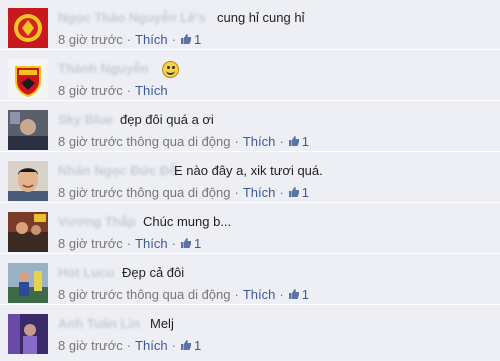 The width and height of the screenshot is (500, 361). Describe the element at coordinates (167, 119) in the screenshot. I see `comment-text: đẹp đôi quá a ơi` at that location.